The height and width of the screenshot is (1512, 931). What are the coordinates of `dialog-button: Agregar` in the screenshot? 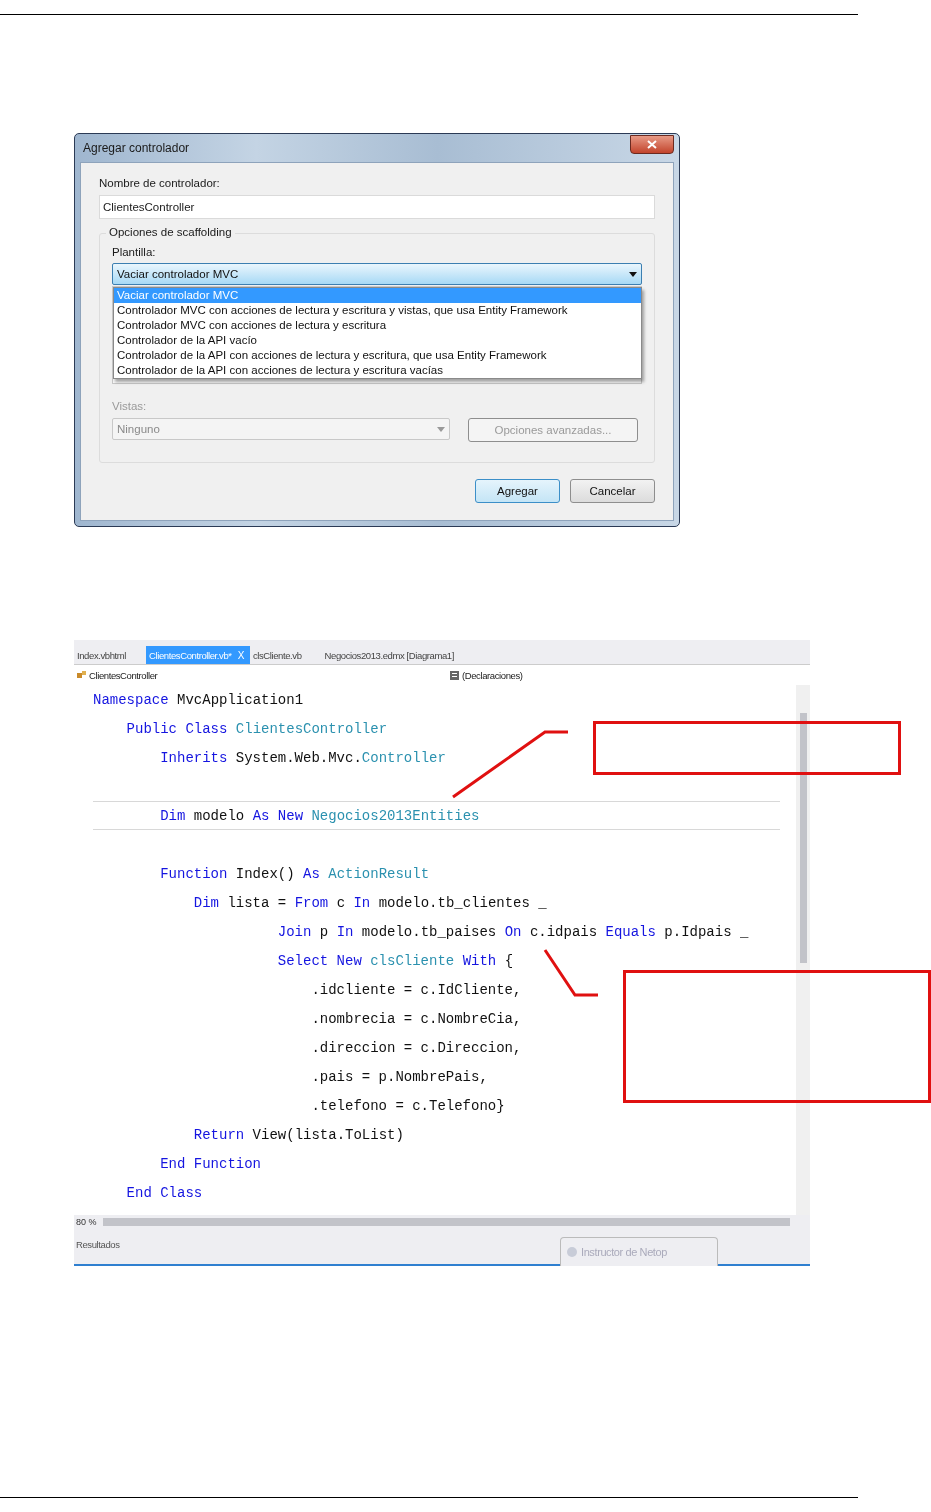 It's located at (517, 491).